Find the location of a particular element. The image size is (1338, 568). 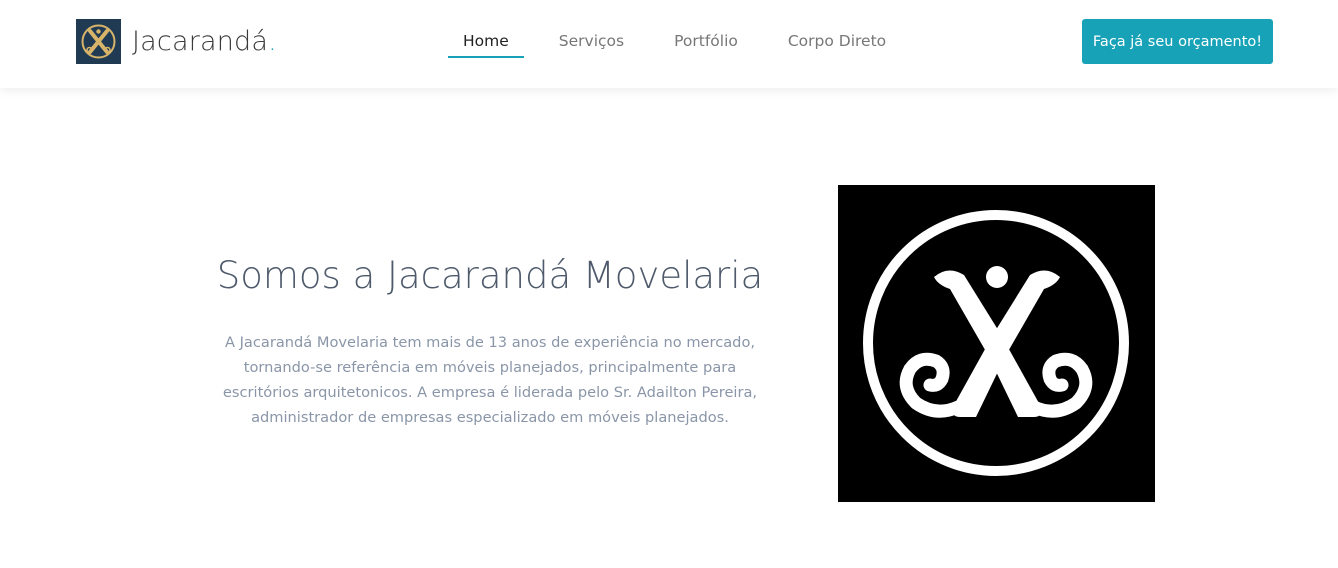

jacaranda-emblem-icon is located at coordinates (996, 343).